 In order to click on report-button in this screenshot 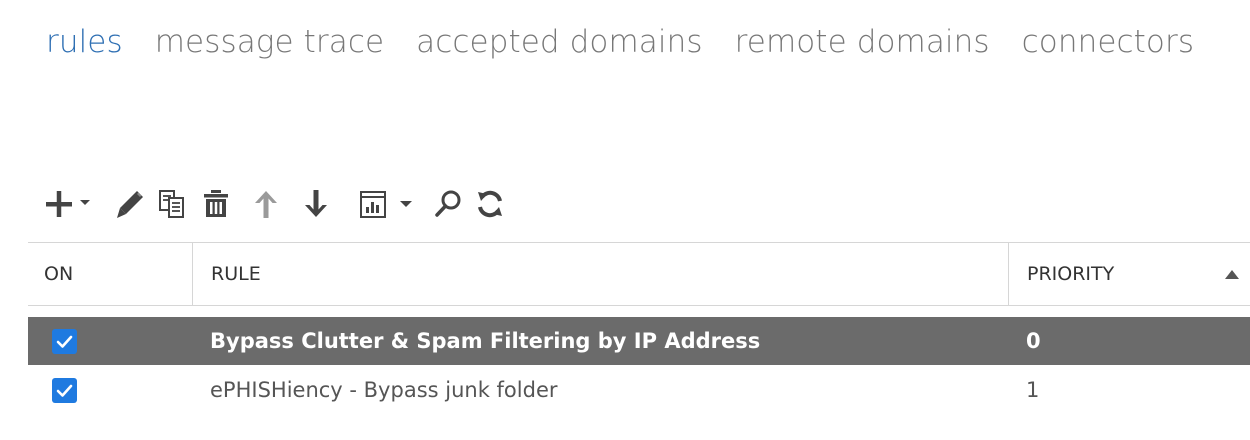, I will do `click(386, 204)`.